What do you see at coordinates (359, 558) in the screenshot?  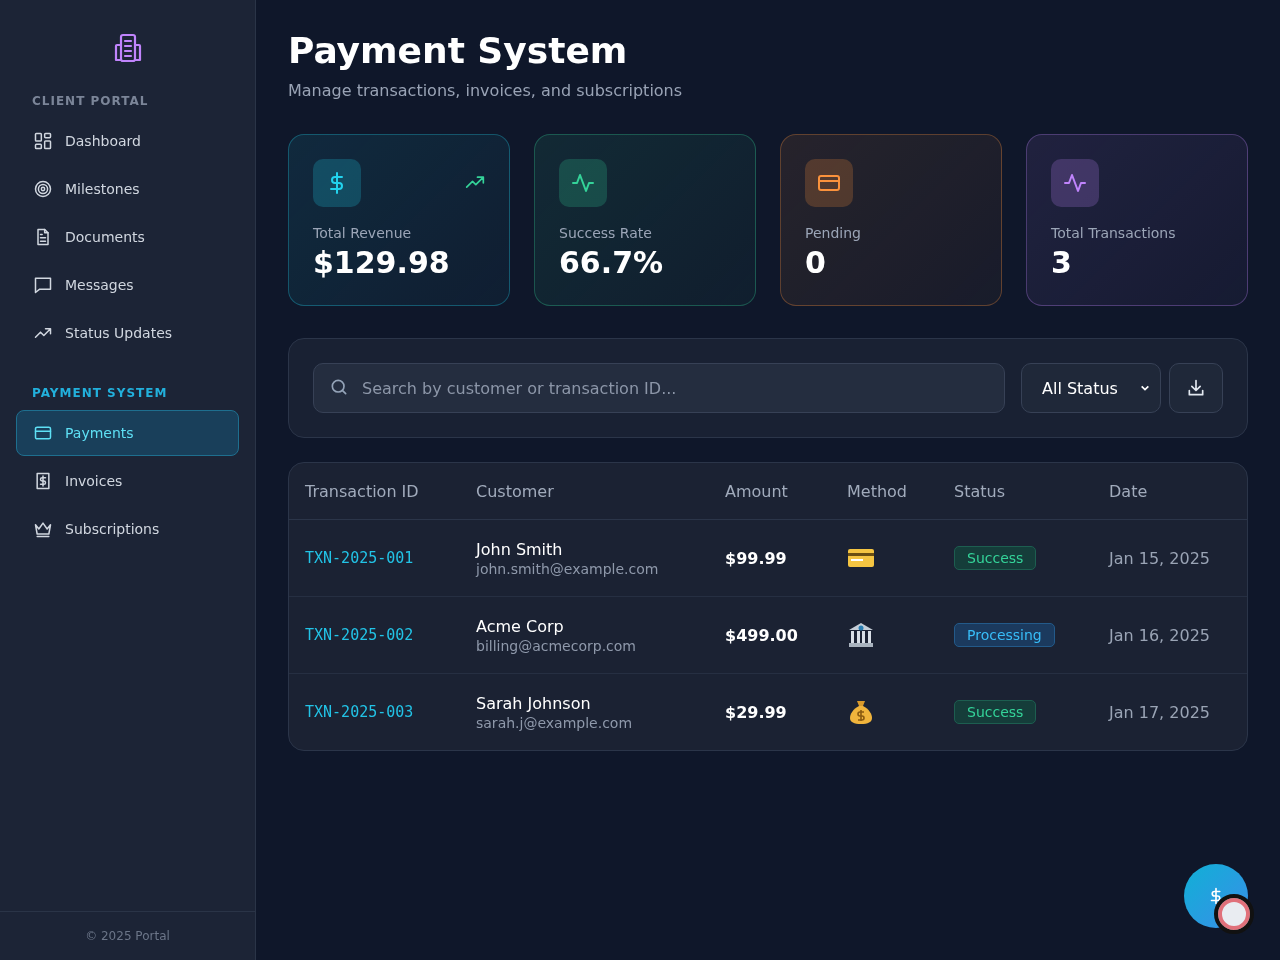 I see `transaction-id: TXN-2025-001` at bounding box center [359, 558].